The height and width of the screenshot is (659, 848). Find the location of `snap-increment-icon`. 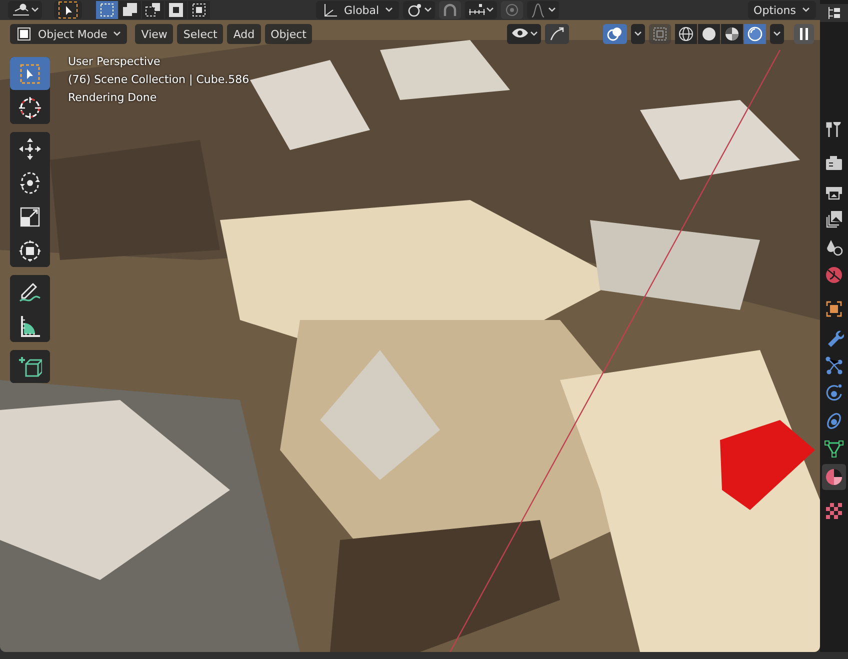

snap-increment-icon is located at coordinates (477, 10).